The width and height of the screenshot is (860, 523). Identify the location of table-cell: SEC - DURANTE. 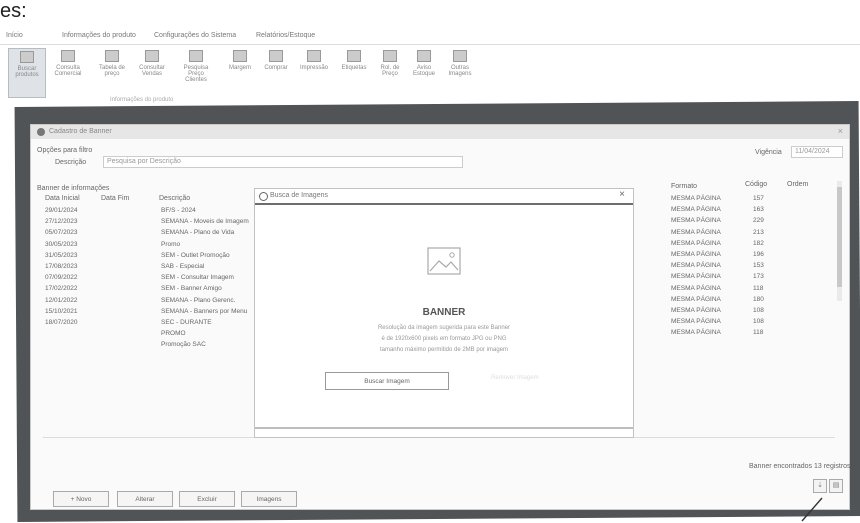
(205, 322).